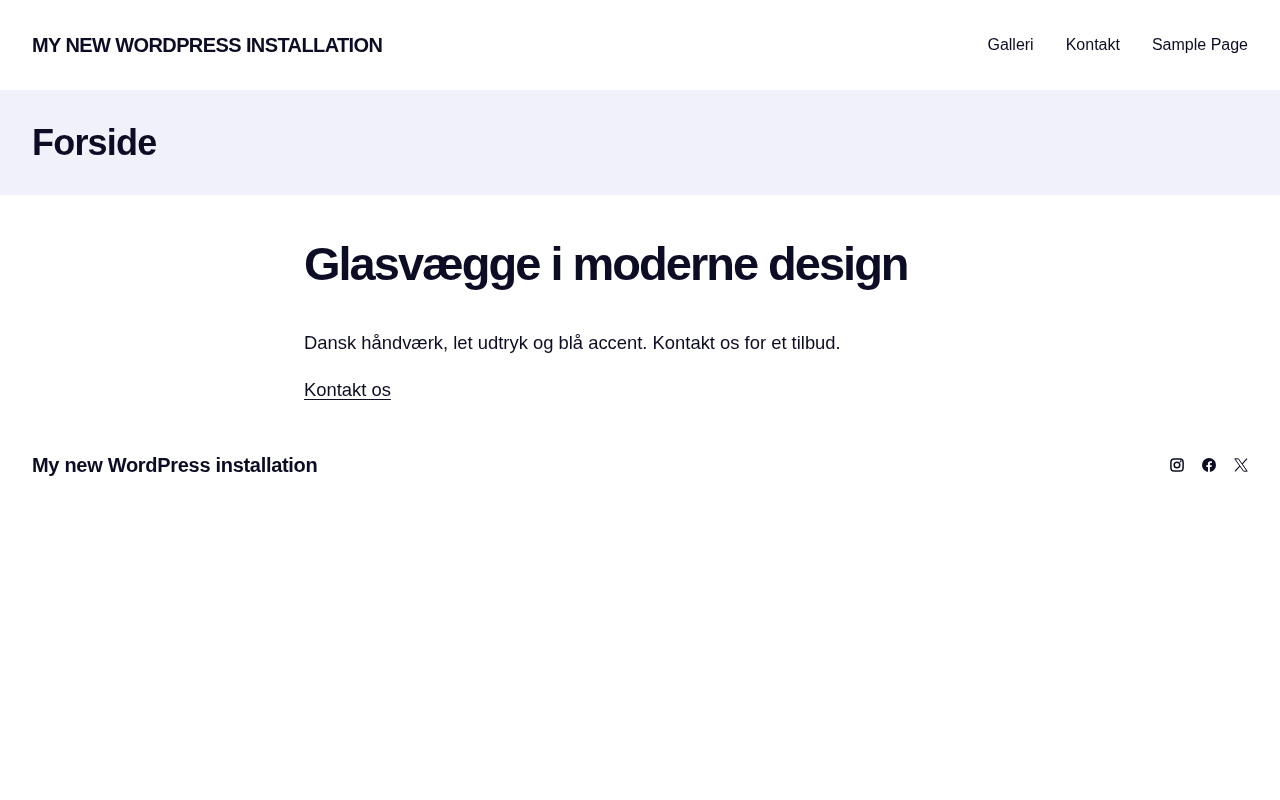  What do you see at coordinates (347, 389) in the screenshot?
I see `contact-link: Kontakt os` at bounding box center [347, 389].